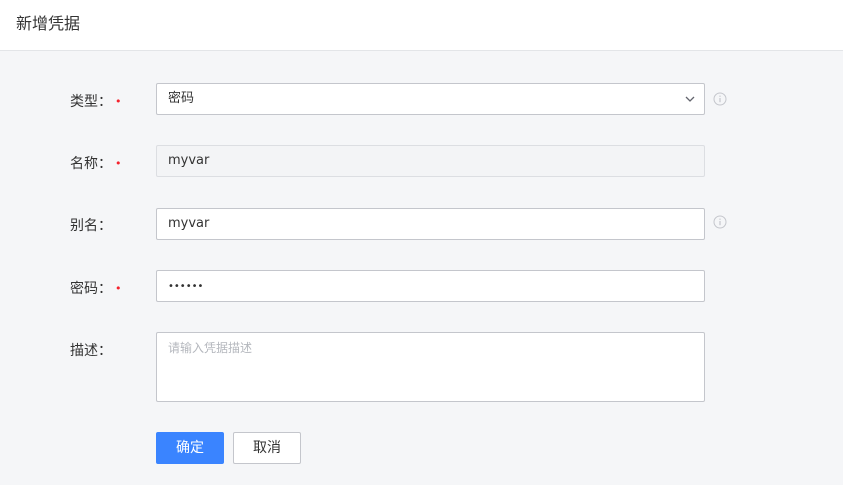  What do you see at coordinates (91, 351) in the screenshot?
I see `description-label: 描述：` at bounding box center [91, 351].